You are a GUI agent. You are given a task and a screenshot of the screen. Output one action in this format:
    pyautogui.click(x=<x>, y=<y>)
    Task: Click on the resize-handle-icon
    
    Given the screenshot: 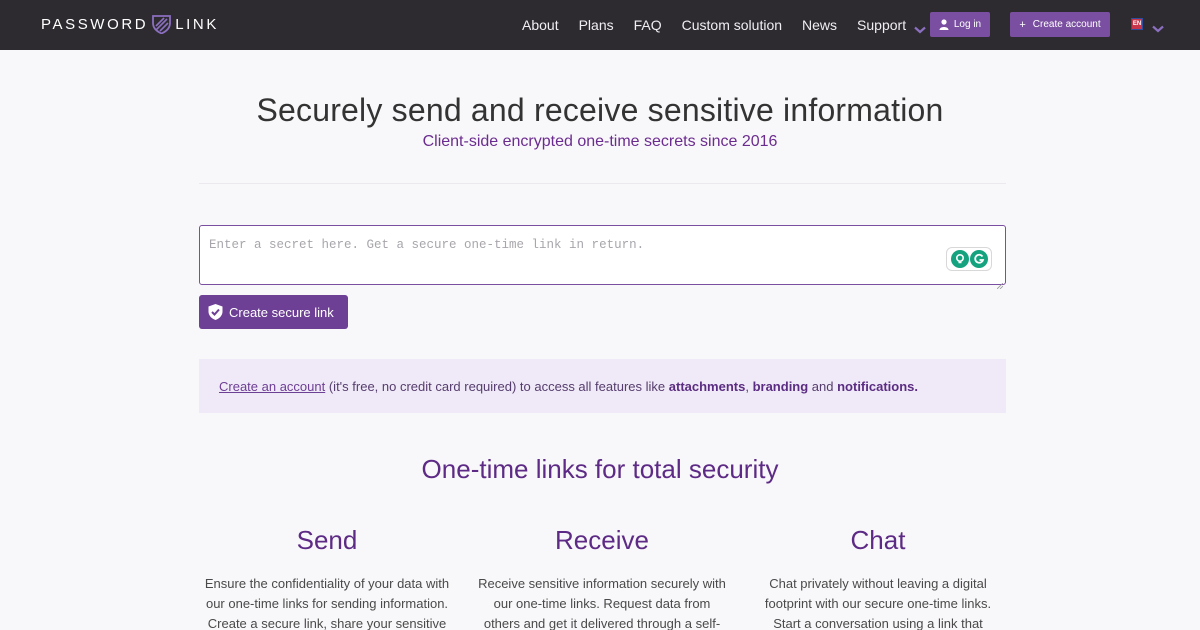 What is the action you would take?
    pyautogui.click(x=1000, y=283)
    